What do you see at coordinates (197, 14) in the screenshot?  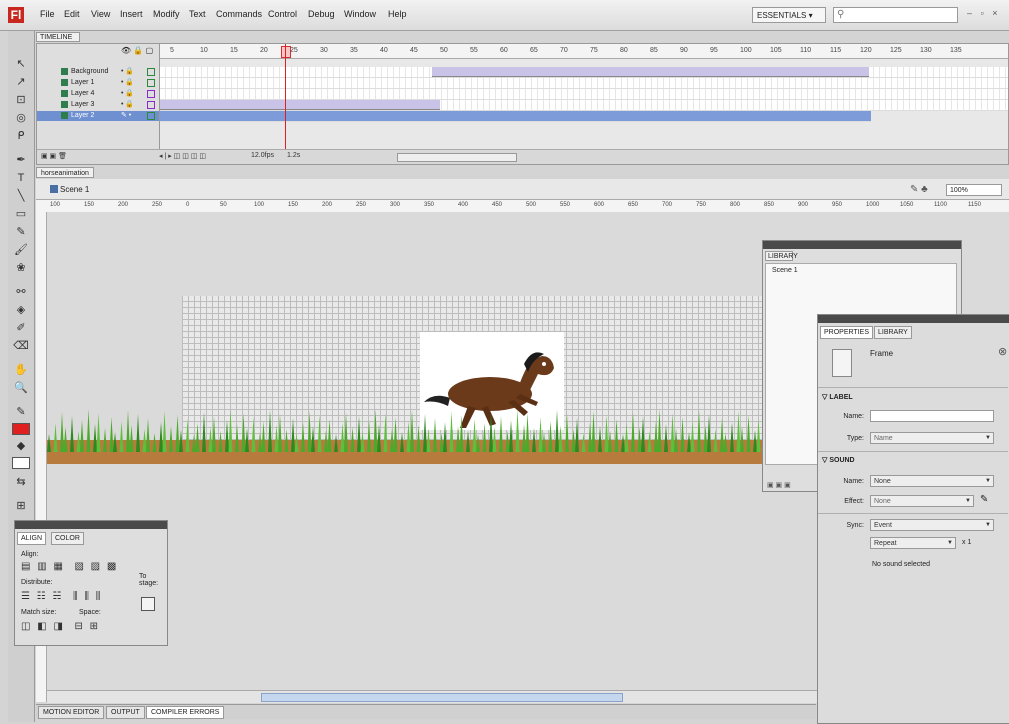 I see `menu-text: Text` at bounding box center [197, 14].